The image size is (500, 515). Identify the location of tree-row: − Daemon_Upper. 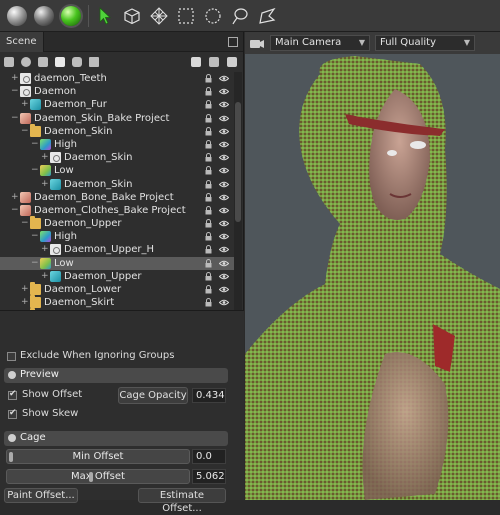
(117, 223).